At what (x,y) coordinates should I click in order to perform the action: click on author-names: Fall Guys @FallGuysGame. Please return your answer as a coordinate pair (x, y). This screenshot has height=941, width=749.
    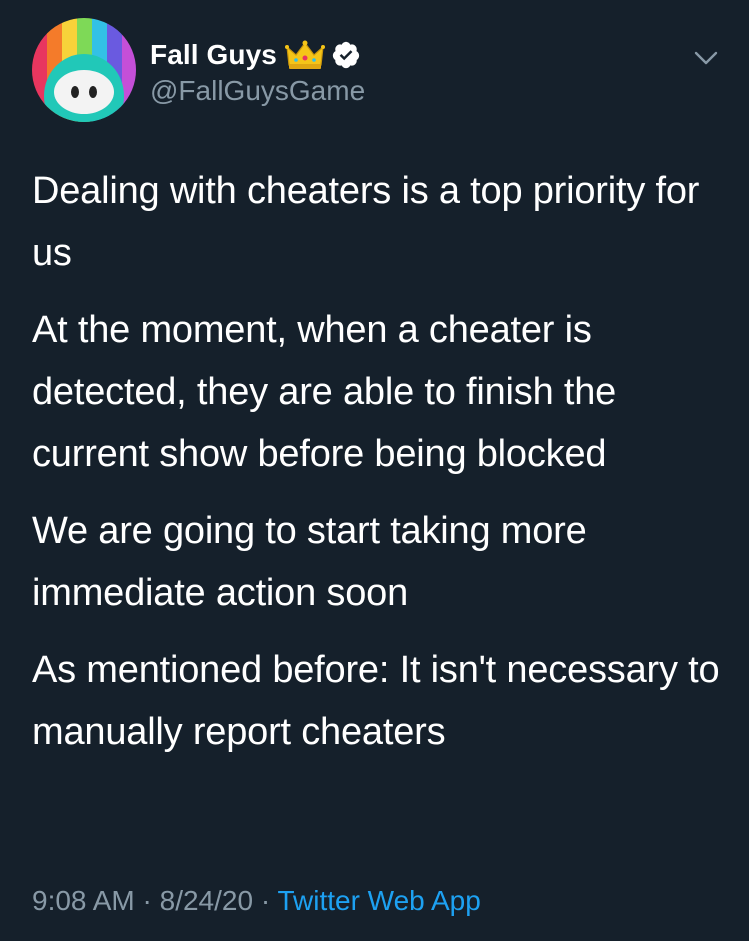
    Looking at the image, I should click on (257, 73).